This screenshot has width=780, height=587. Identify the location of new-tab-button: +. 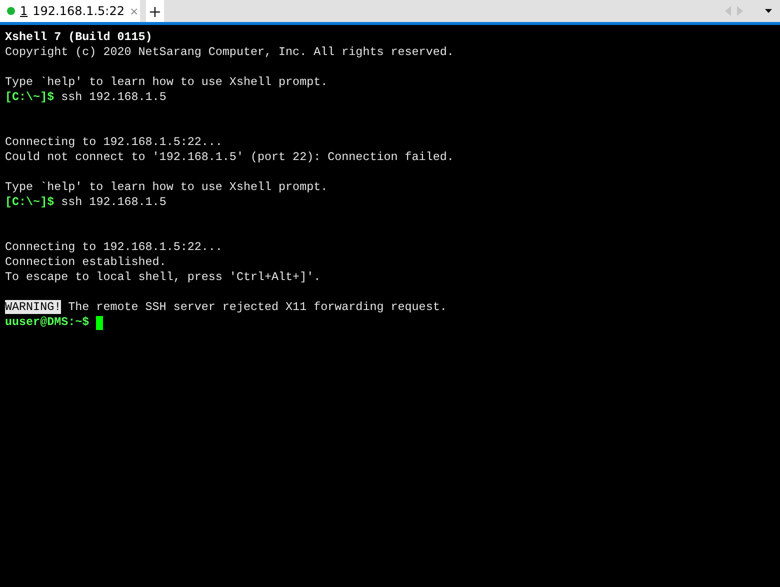
(155, 11).